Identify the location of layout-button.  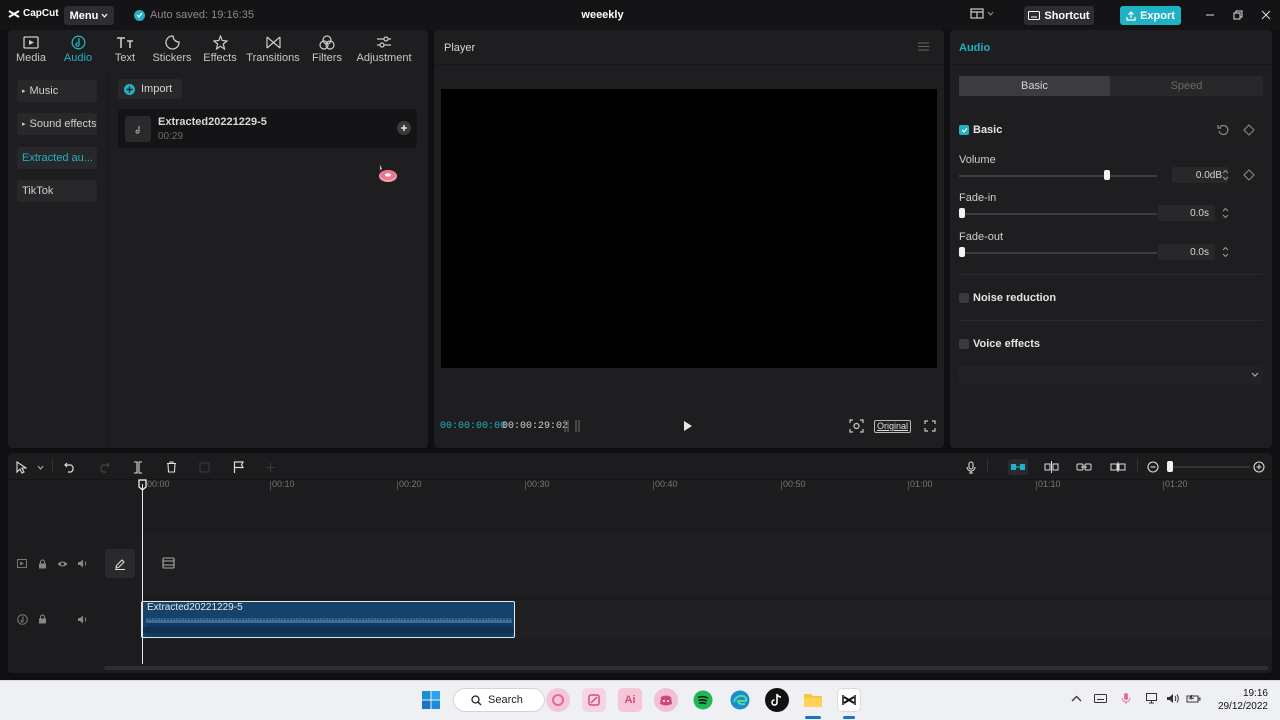
(982, 13).